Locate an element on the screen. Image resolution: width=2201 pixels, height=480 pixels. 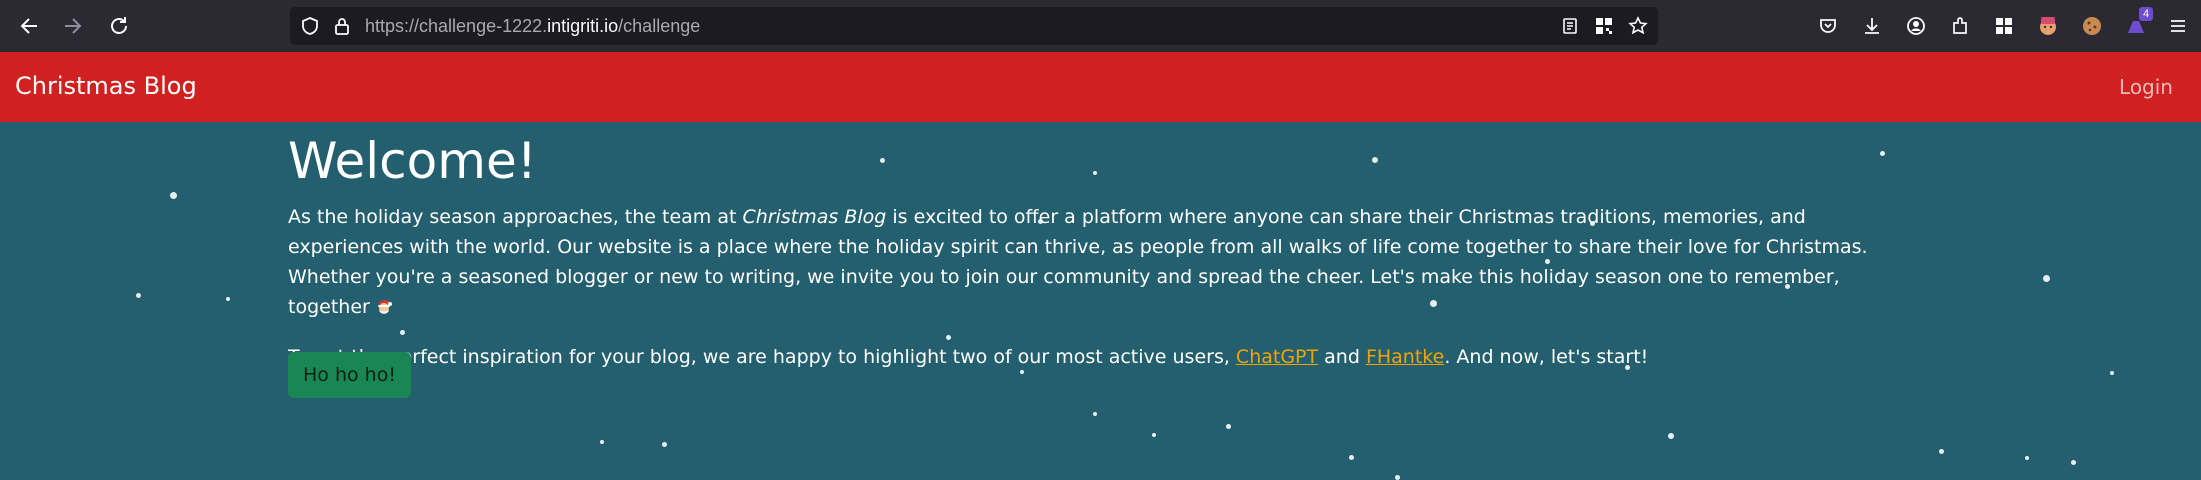
brand-link: Christmas Blog is located at coordinates (106, 86).